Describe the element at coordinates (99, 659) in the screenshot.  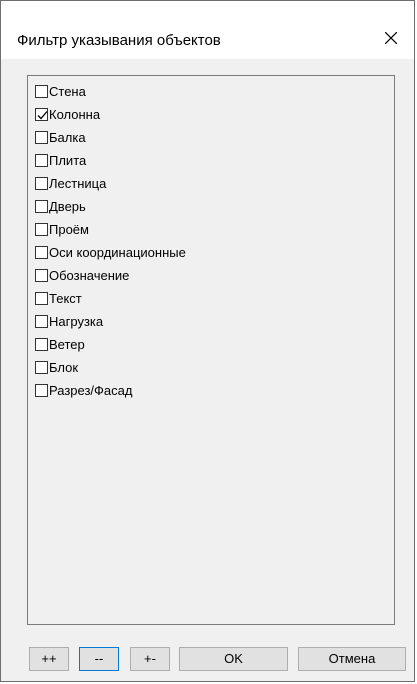
I see `select-none-button: --` at that location.